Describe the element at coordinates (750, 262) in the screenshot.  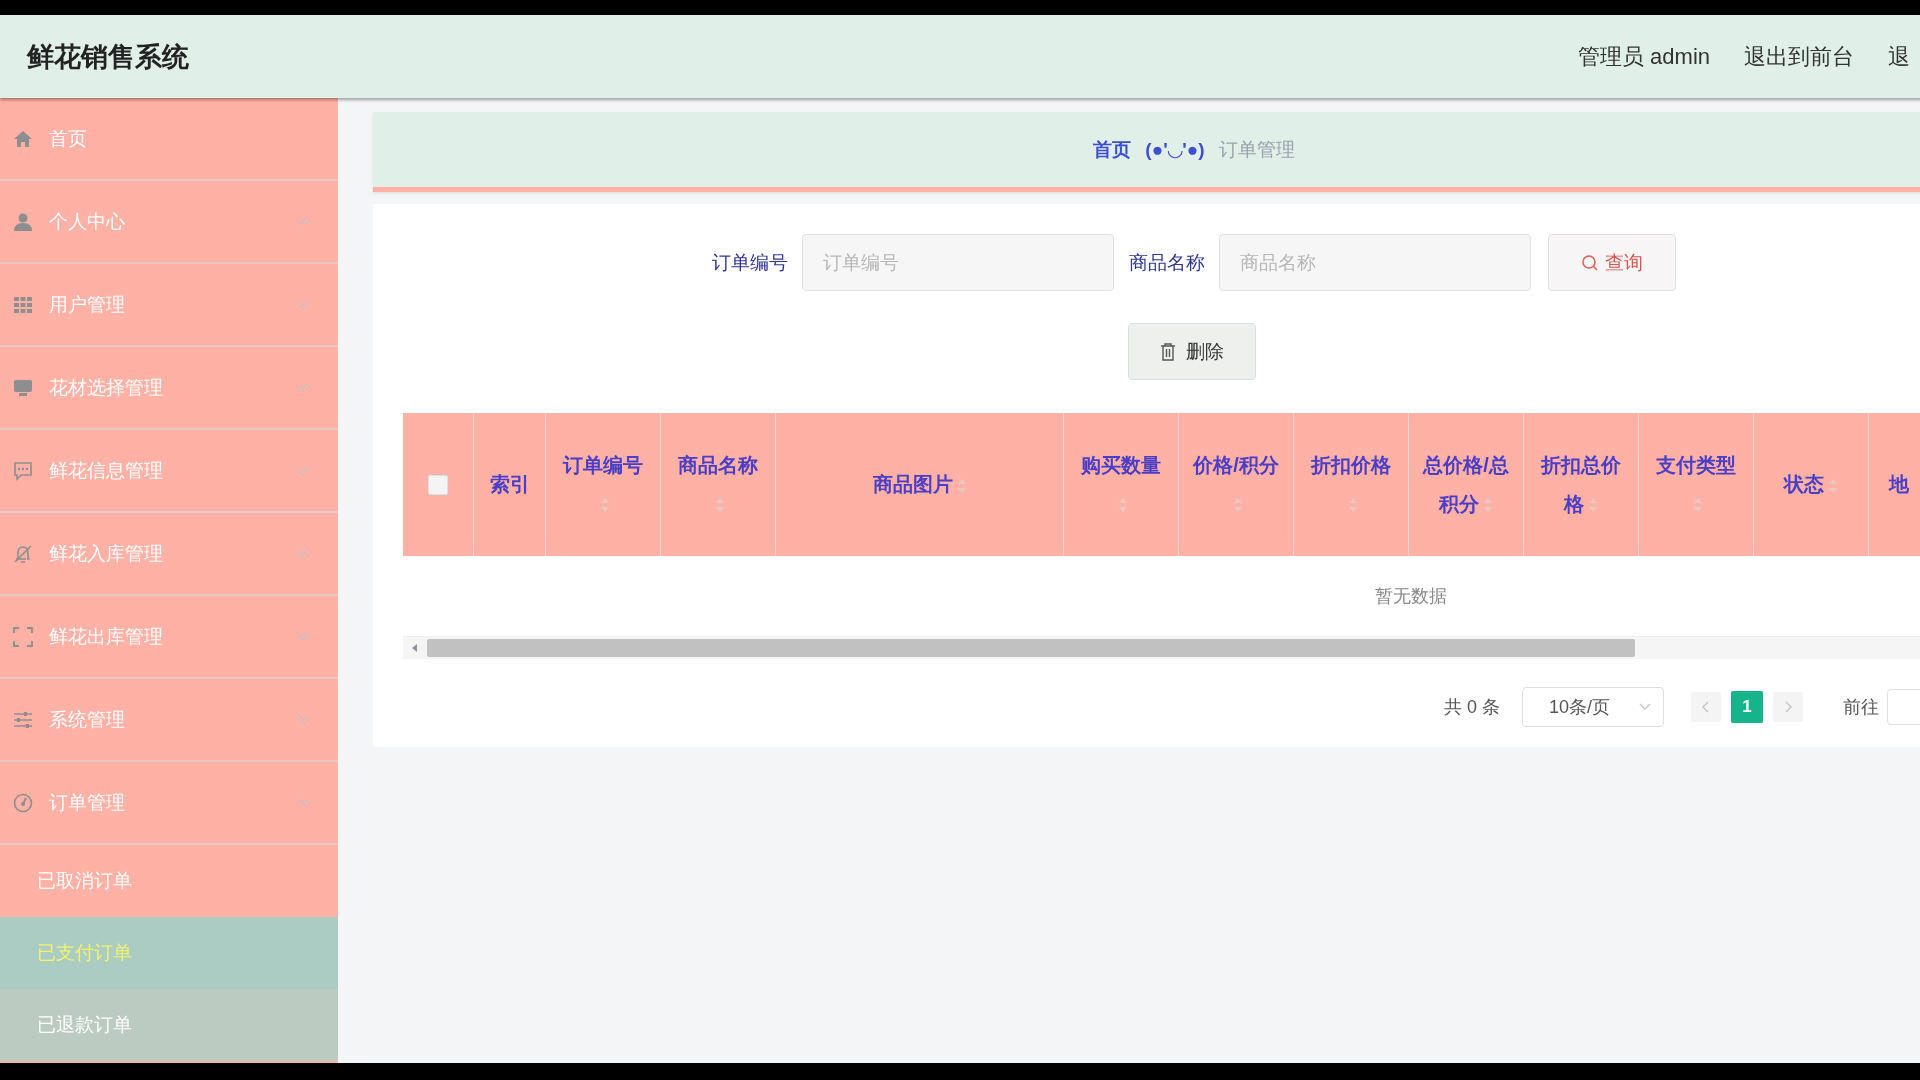
I see `field-label: 订单编号` at that location.